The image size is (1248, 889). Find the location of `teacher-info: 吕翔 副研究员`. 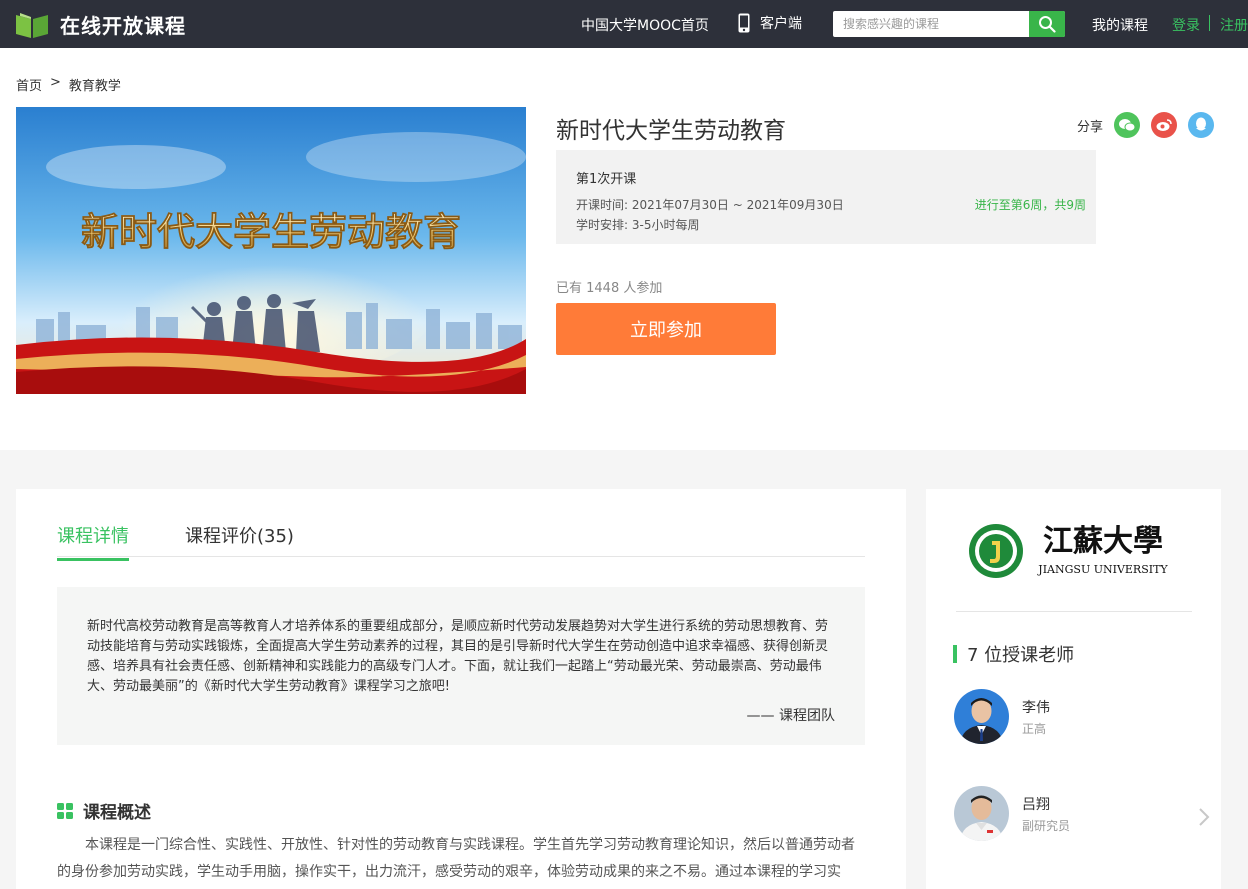

teacher-info: 吕翔 副研究员 is located at coordinates (1046, 814).